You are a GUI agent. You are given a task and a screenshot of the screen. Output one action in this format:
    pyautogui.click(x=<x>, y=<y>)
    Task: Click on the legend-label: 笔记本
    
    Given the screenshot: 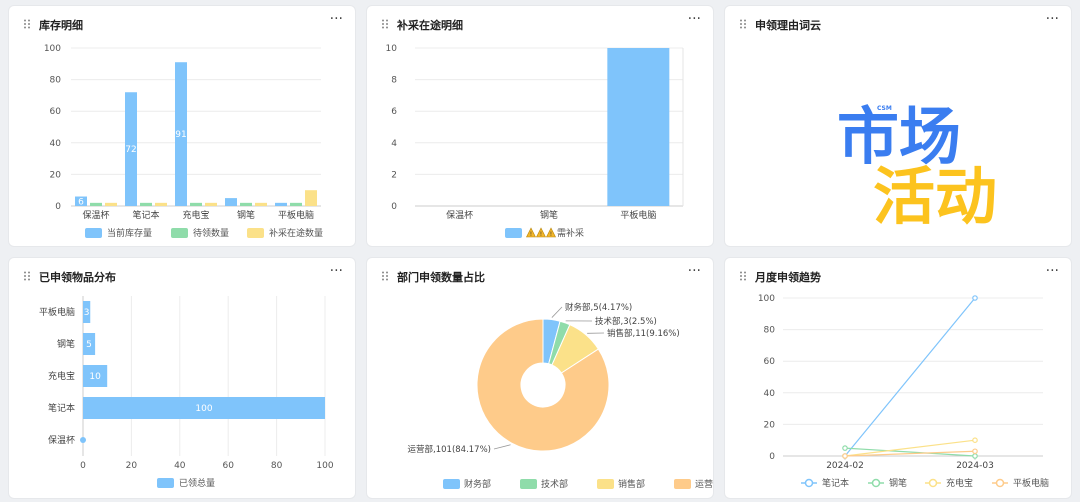 What is the action you would take?
    pyautogui.click(x=835, y=483)
    